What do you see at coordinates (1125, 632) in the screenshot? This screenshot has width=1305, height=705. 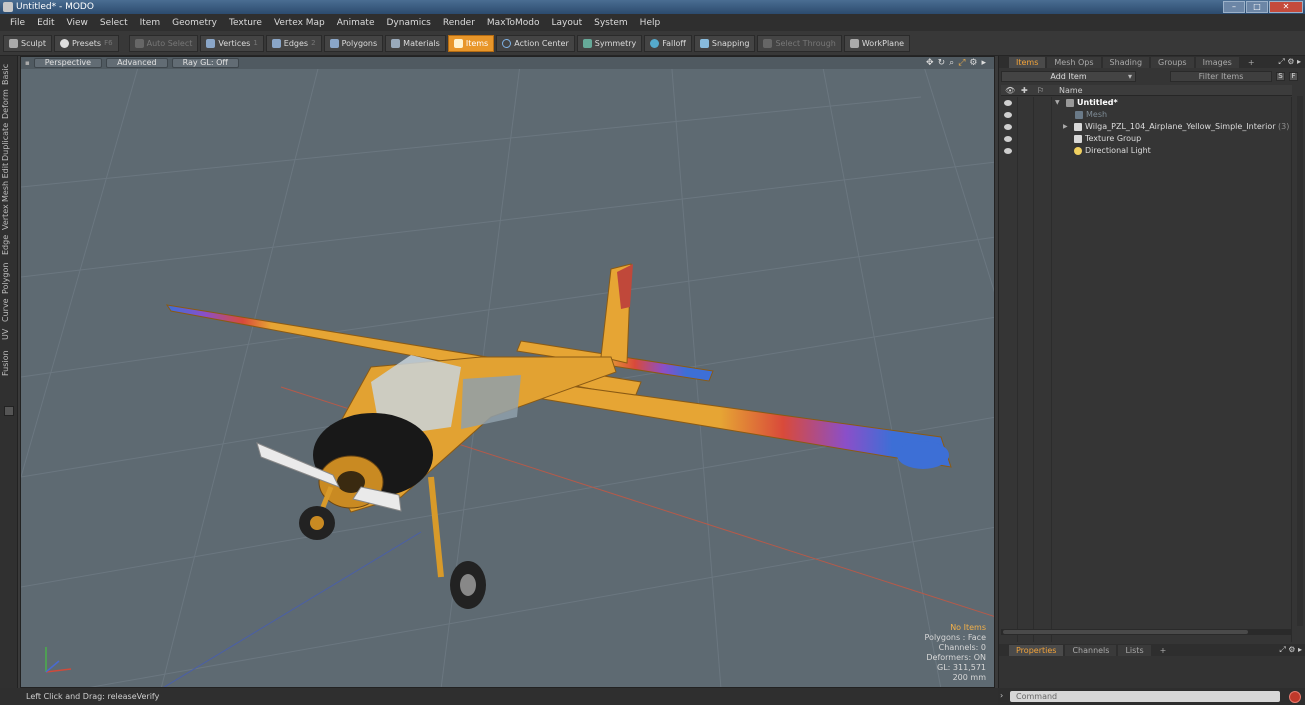 I see `scrollbar-thumb` at bounding box center [1125, 632].